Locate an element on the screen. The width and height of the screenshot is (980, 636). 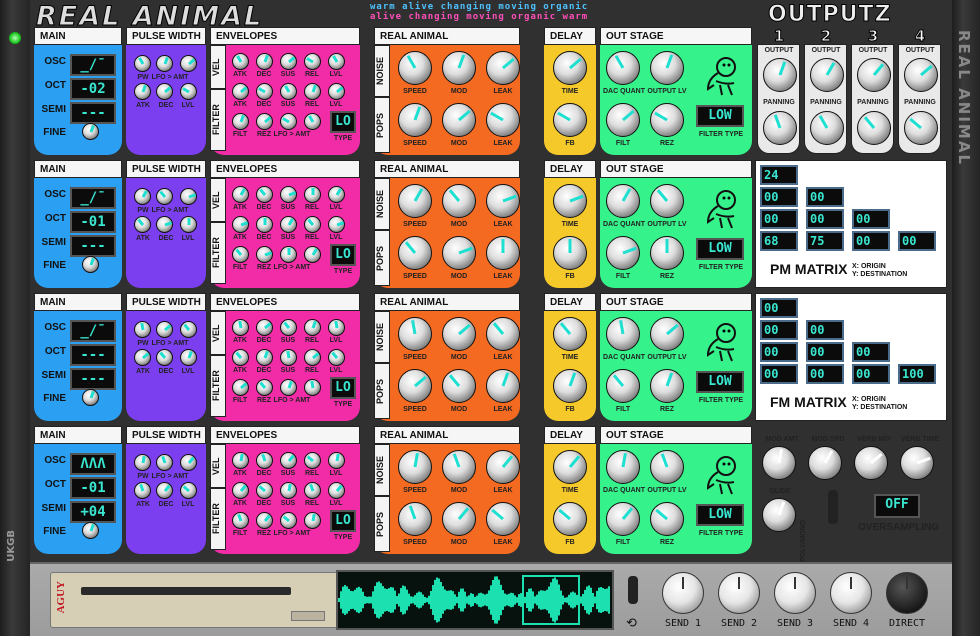
env-type-display: LO is located at coordinates (343, 521).